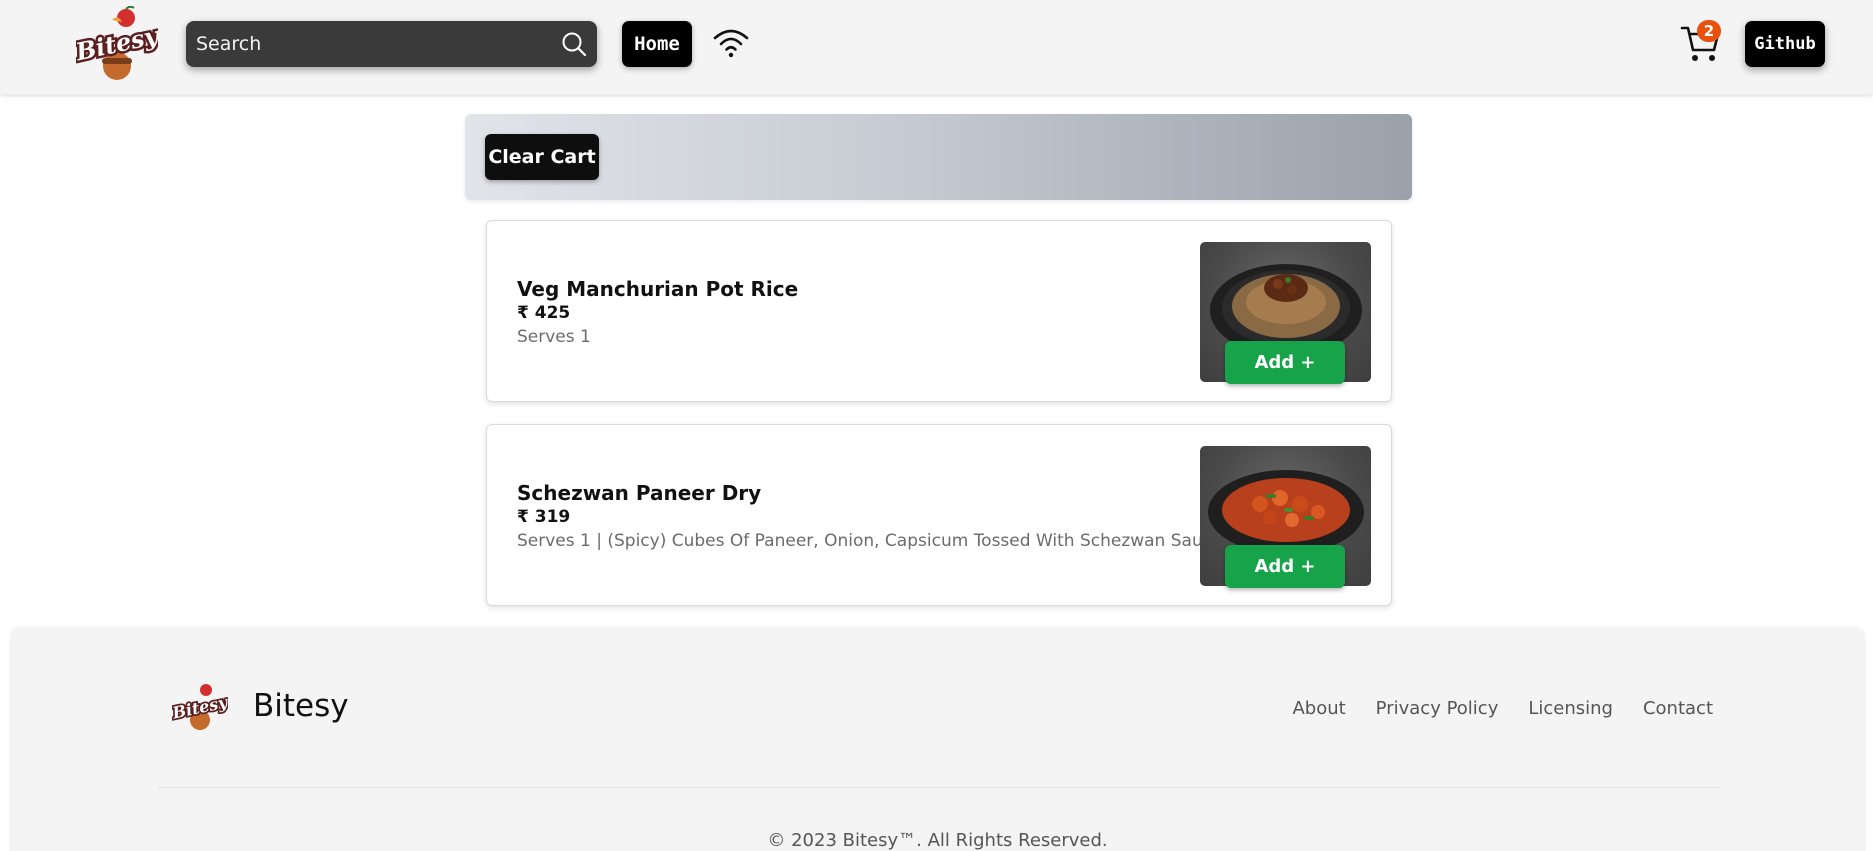  I want to click on item-name: Veg Manchurian Pot Rice, so click(658, 289).